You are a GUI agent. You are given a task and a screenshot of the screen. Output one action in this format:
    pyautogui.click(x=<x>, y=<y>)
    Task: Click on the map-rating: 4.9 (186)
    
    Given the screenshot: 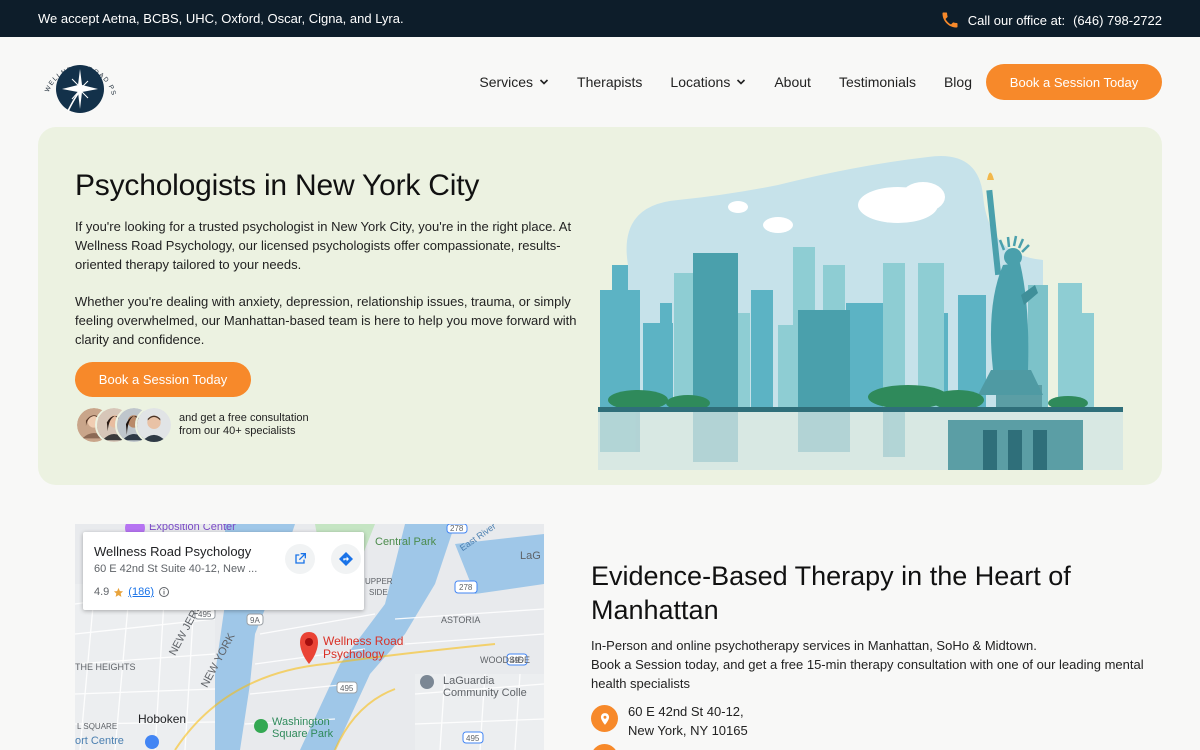 What is the action you would take?
    pyautogui.click(x=132, y=592)
    